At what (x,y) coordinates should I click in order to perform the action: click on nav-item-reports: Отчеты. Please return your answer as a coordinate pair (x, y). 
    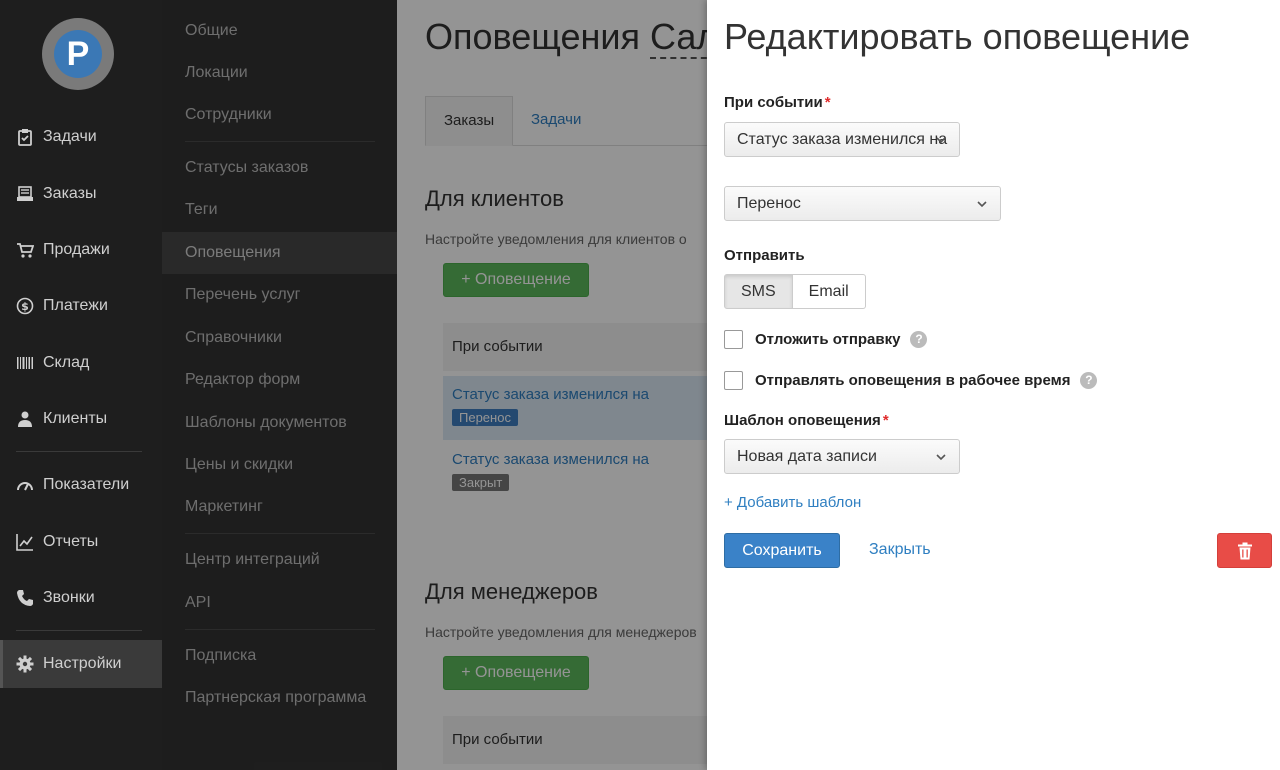
    Looking at the image, I should click on (81, 542).